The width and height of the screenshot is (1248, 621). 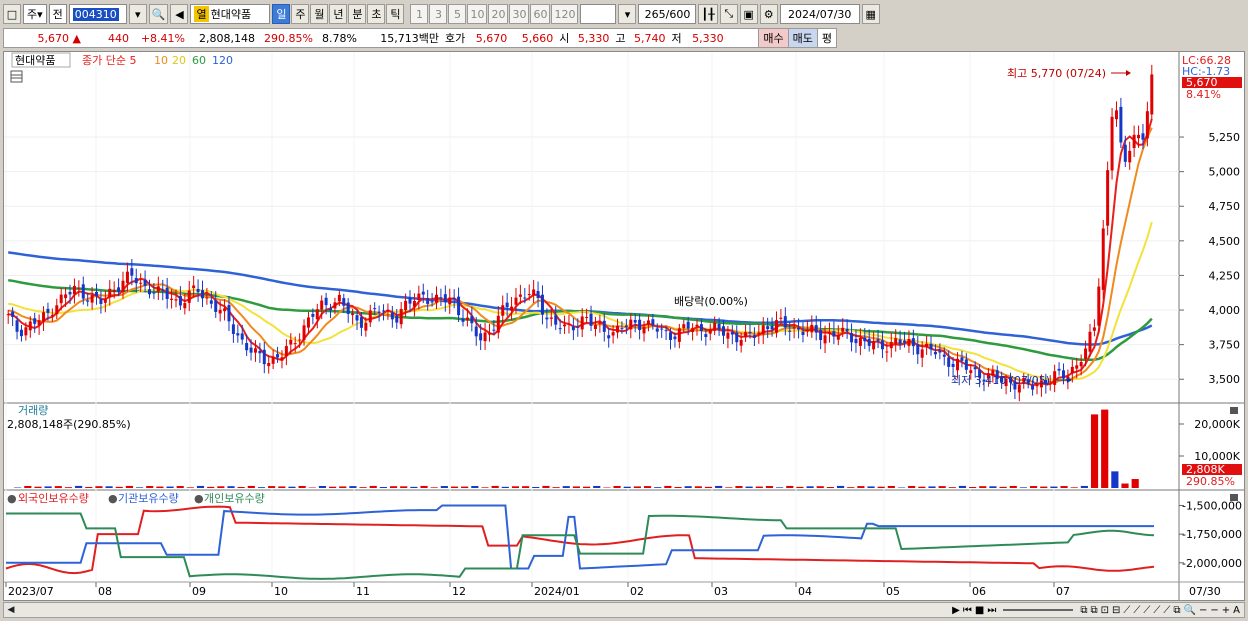 What do you see at coordinates (1190, 610) in the screenshot?
I see `magnifier-icon: 🔍` at bounding box center [1190, 610].